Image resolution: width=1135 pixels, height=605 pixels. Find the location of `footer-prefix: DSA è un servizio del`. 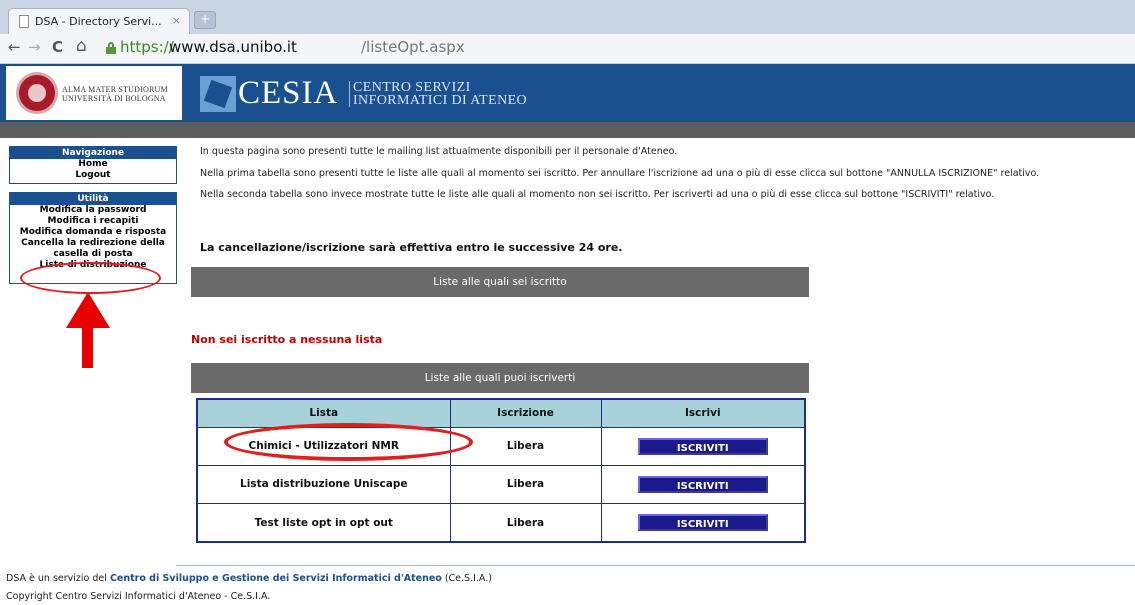

footer-prefix: DSA è un servizio del is located at coordinates (56, 578).